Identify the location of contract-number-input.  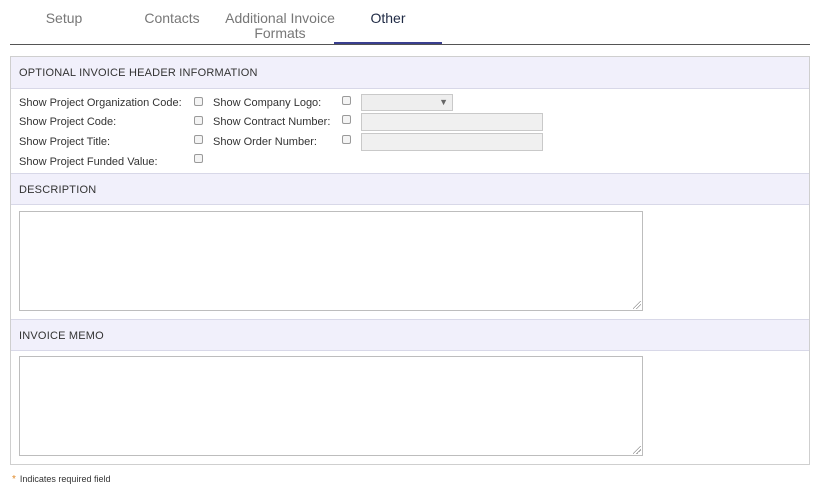
(452, 122).